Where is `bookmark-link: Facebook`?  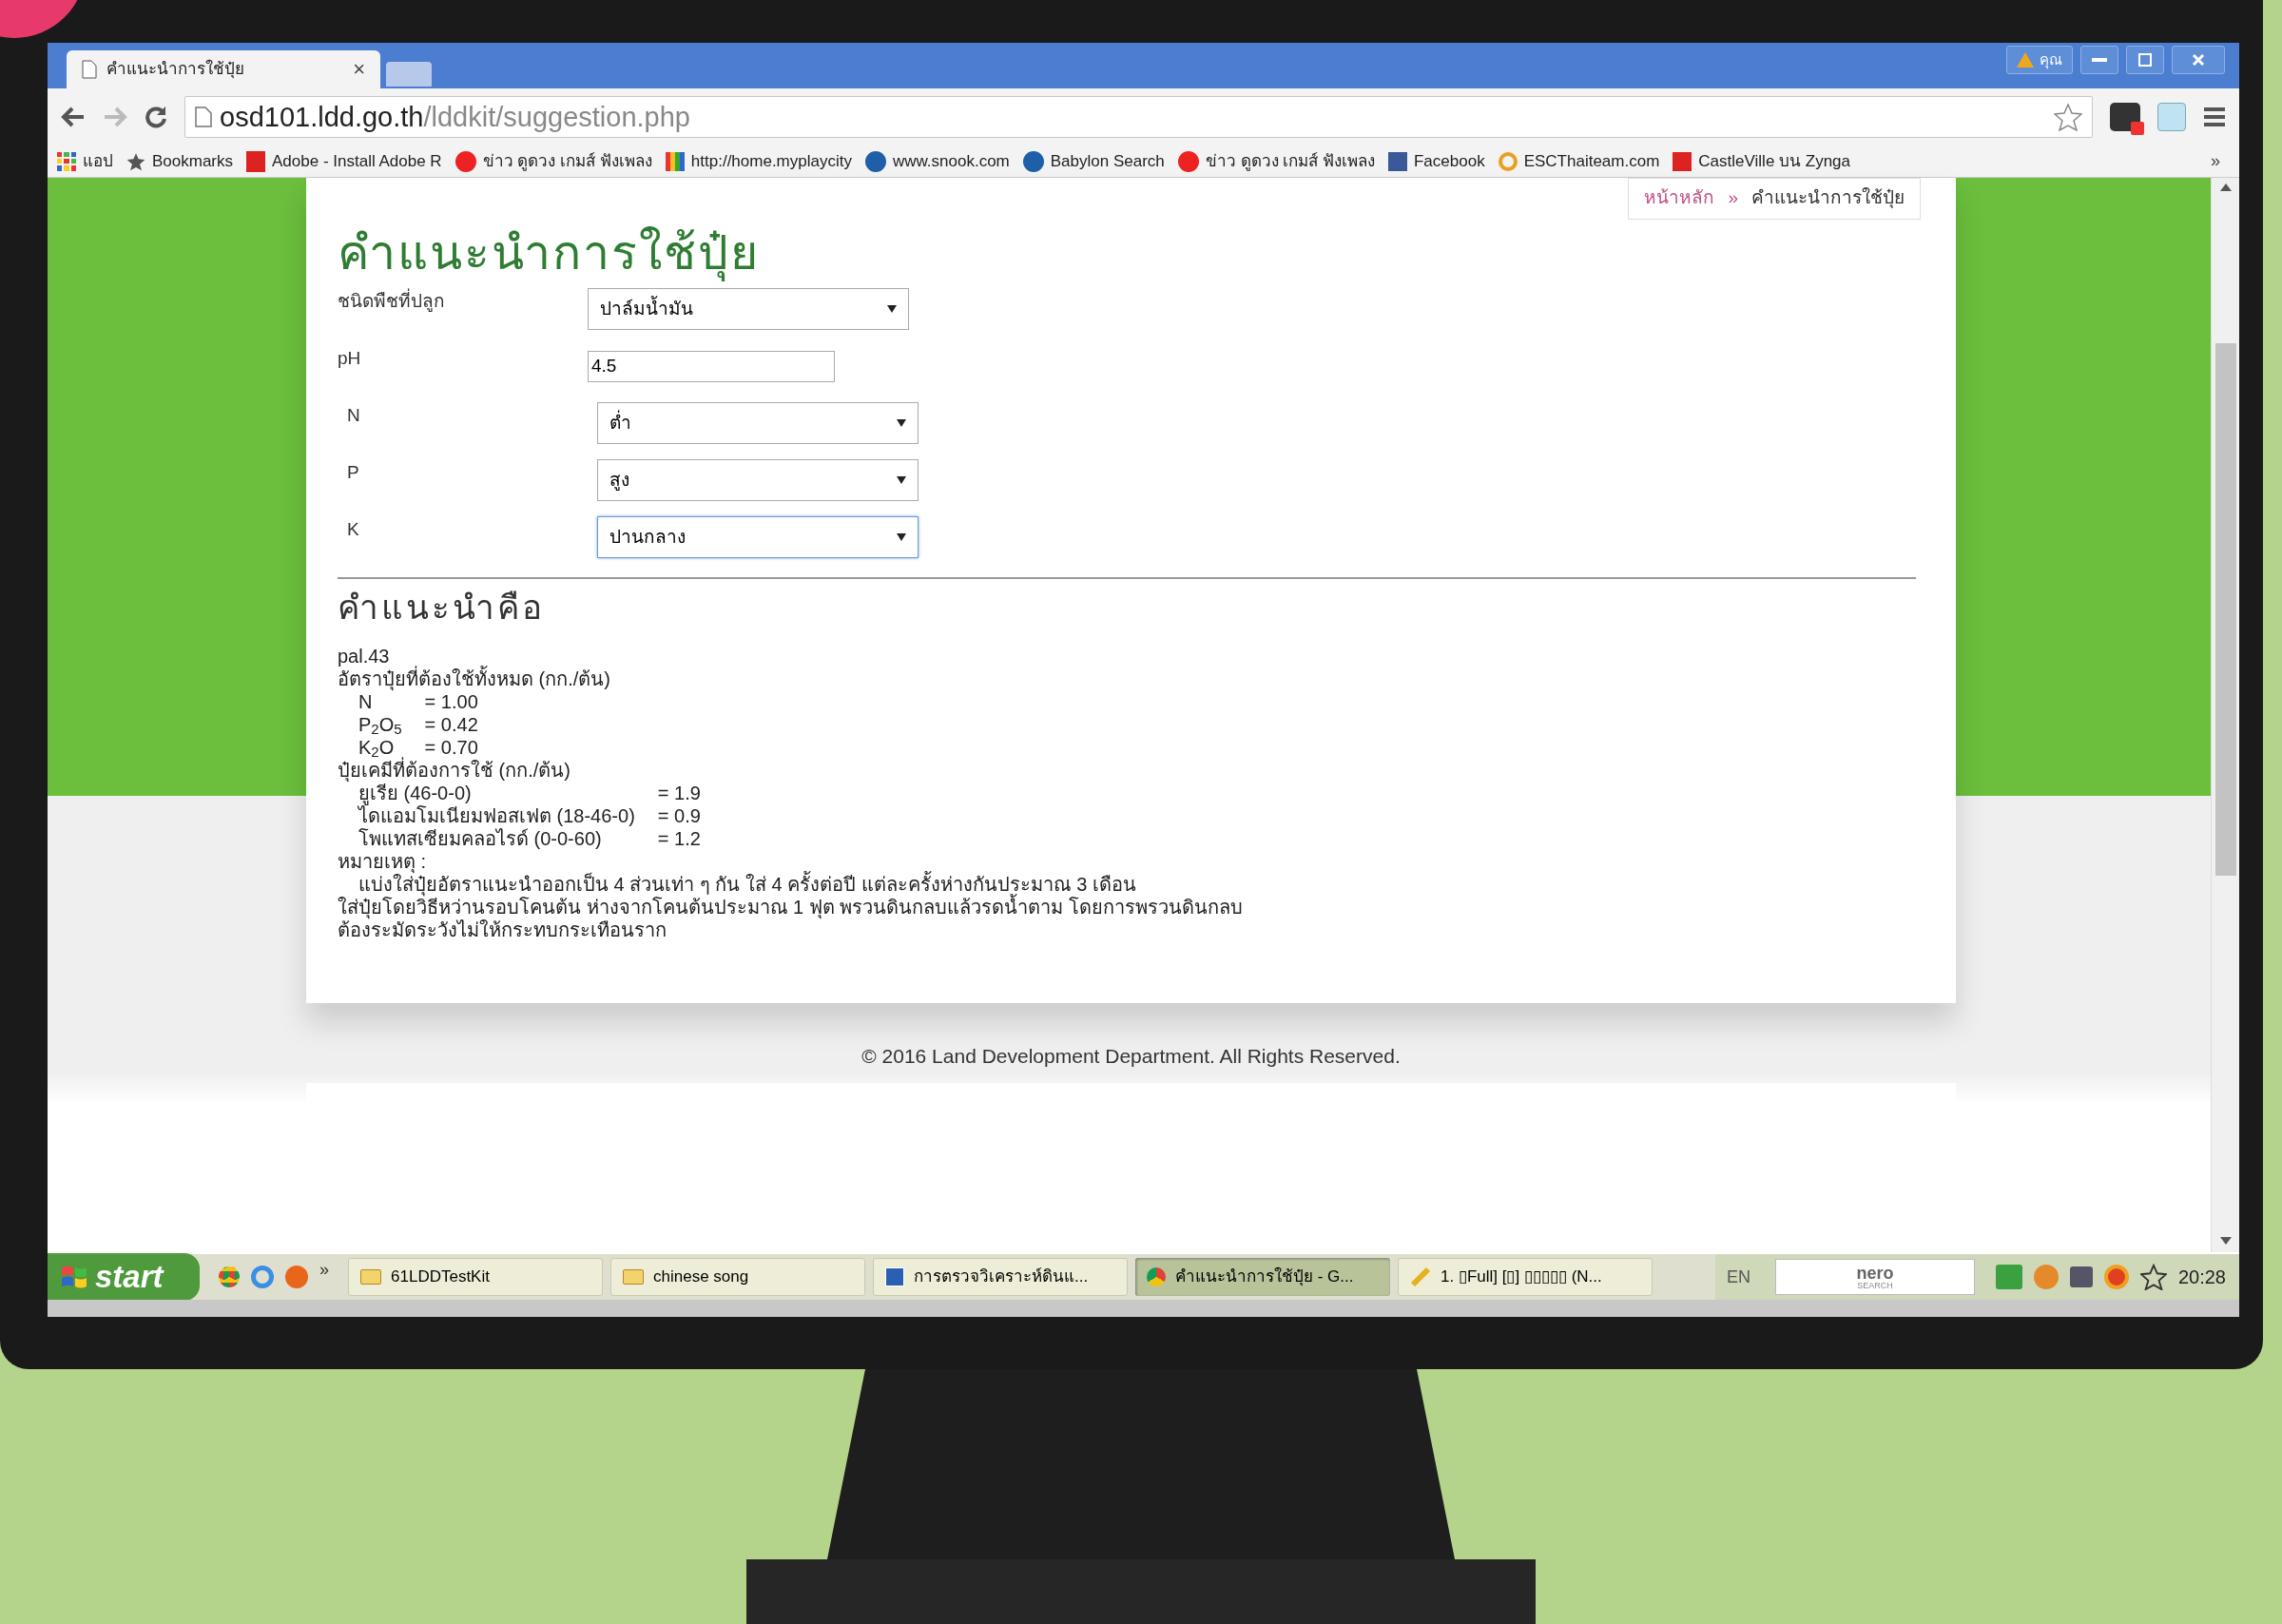 bookmark-link: Facebook is located at coordinates (1436, 161).